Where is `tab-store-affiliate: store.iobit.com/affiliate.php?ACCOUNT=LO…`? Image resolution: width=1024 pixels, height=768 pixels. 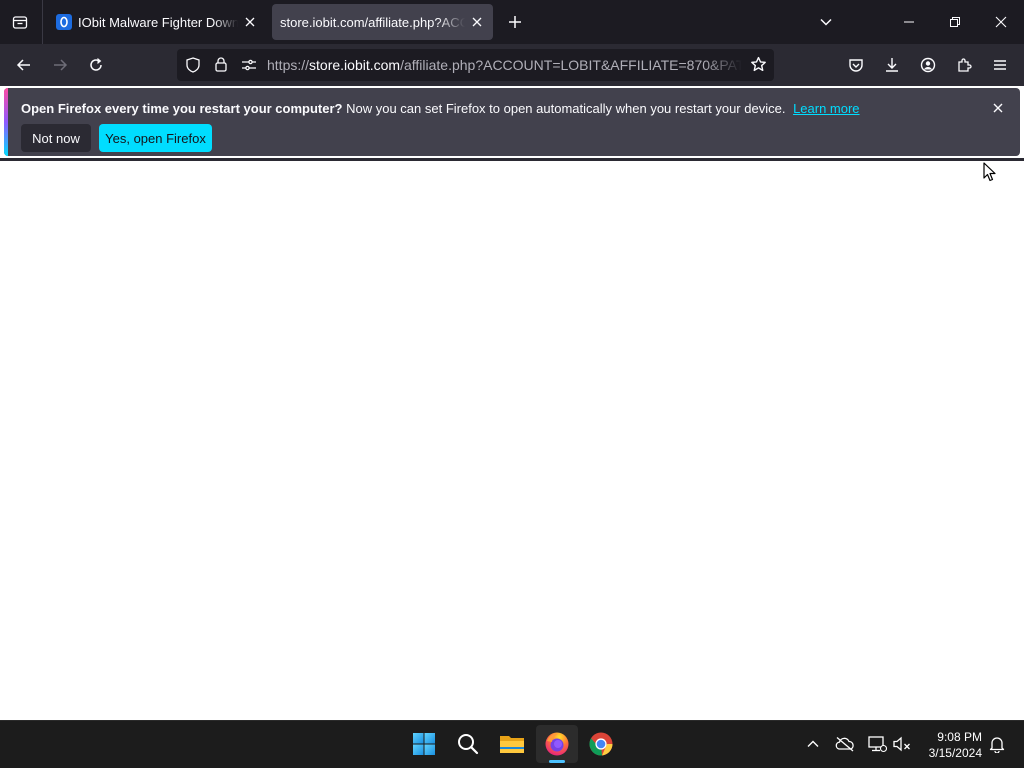
tab-store-affiliate: store.iobit.com/affiliate.php?ACCOUNT=LO… is located at coordinates (382, 22).